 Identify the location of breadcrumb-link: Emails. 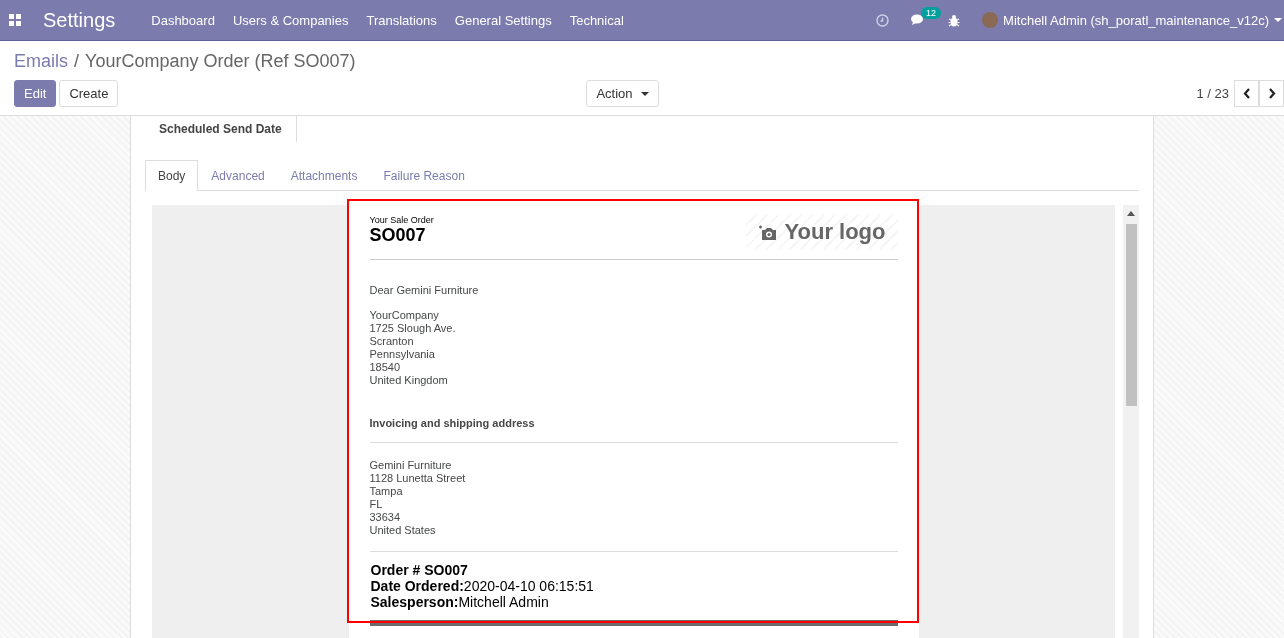
(41, 61).